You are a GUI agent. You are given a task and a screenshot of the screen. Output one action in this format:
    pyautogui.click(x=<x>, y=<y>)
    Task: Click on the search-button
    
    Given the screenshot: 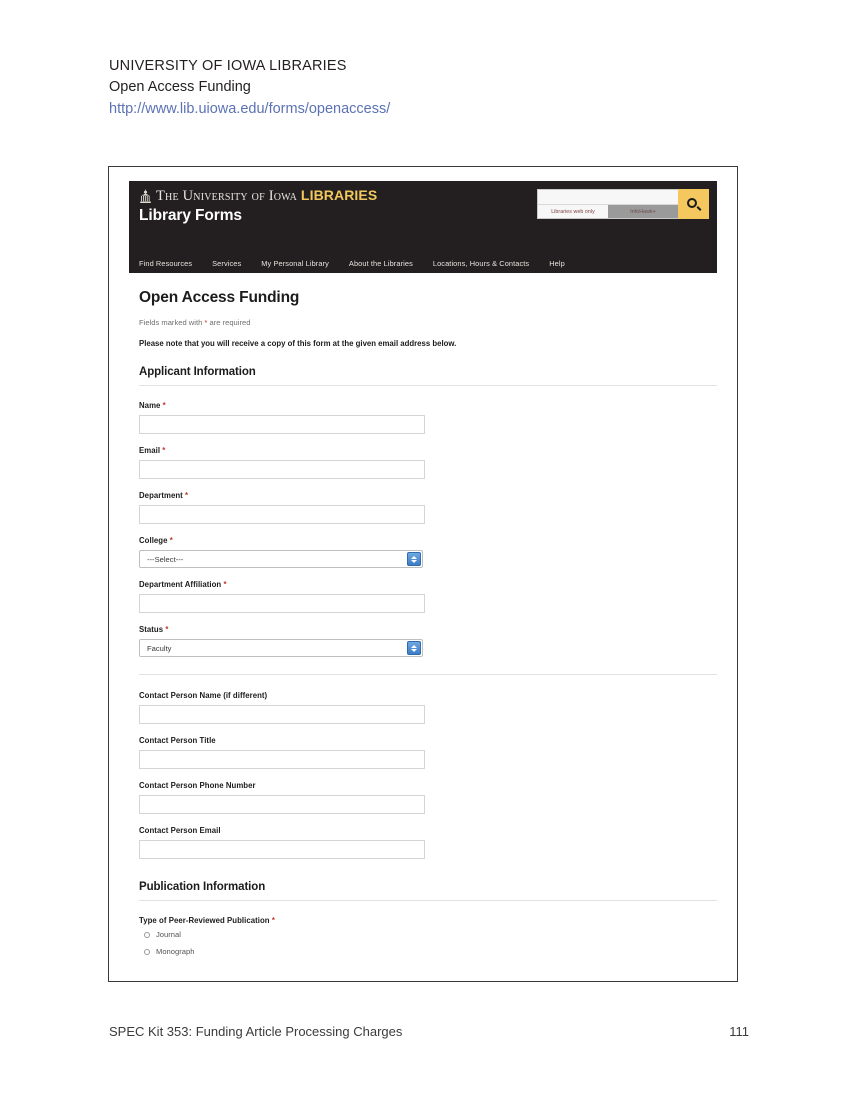 What is the action you would take?
    pyautogui.click(x=693, y=204)
    